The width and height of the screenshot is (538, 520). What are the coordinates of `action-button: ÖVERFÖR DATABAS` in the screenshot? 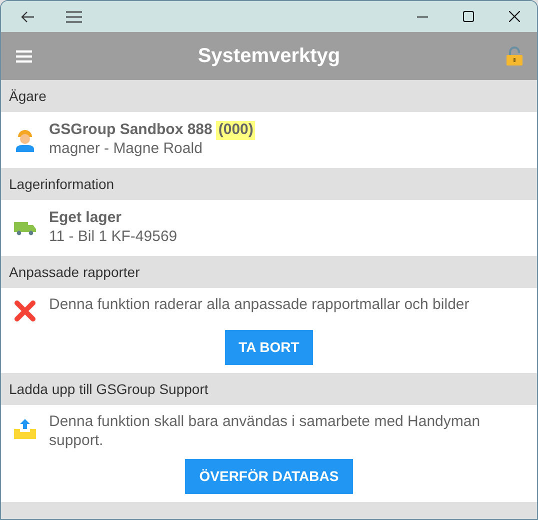 It's located at (269, 476).